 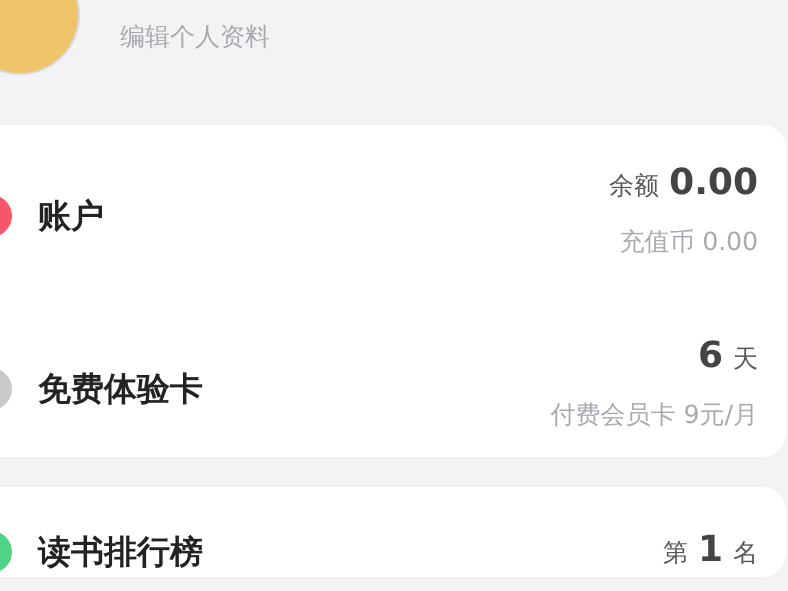 What do you see at coordinates (710, 356) in the screenshot?
I see `value-number: 6` at bounding box center [710, 356].